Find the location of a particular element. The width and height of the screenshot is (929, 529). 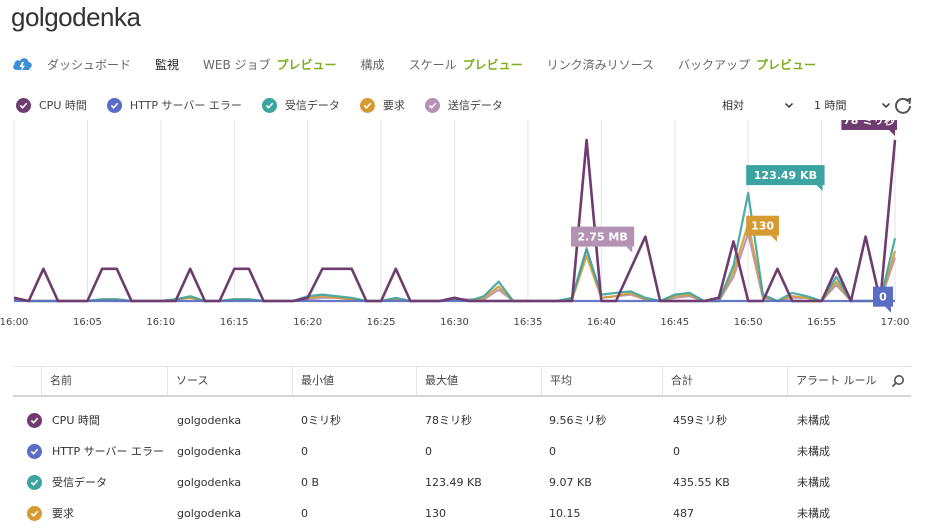

legend-item-http-server-errors: HTTP サーバー エラー is located at coordinates (174, 105).